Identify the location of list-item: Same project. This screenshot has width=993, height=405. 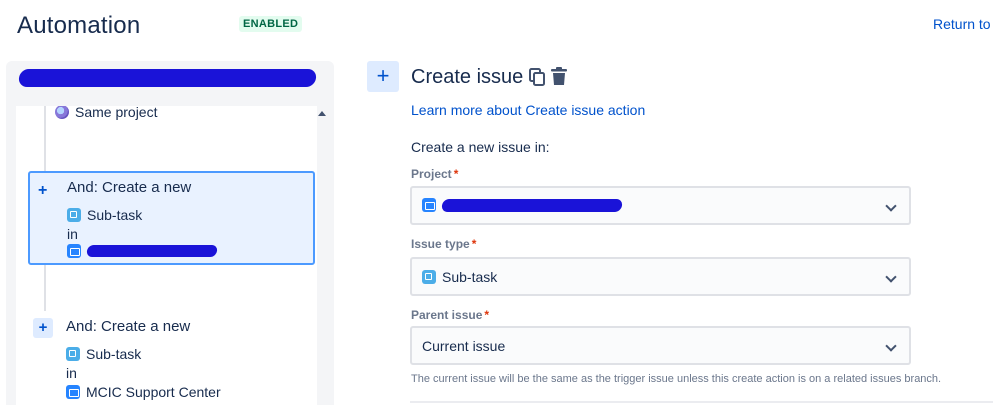
(106, 113).